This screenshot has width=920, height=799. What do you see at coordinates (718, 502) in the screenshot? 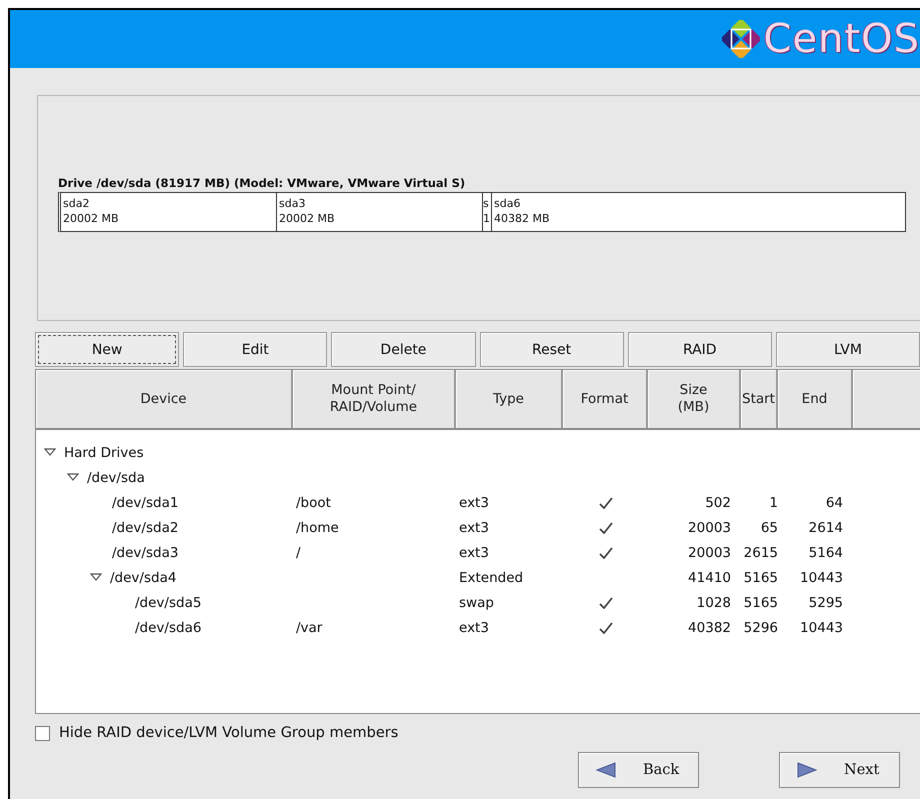
I see `size-value: 502` at bounding box center [718, 502].